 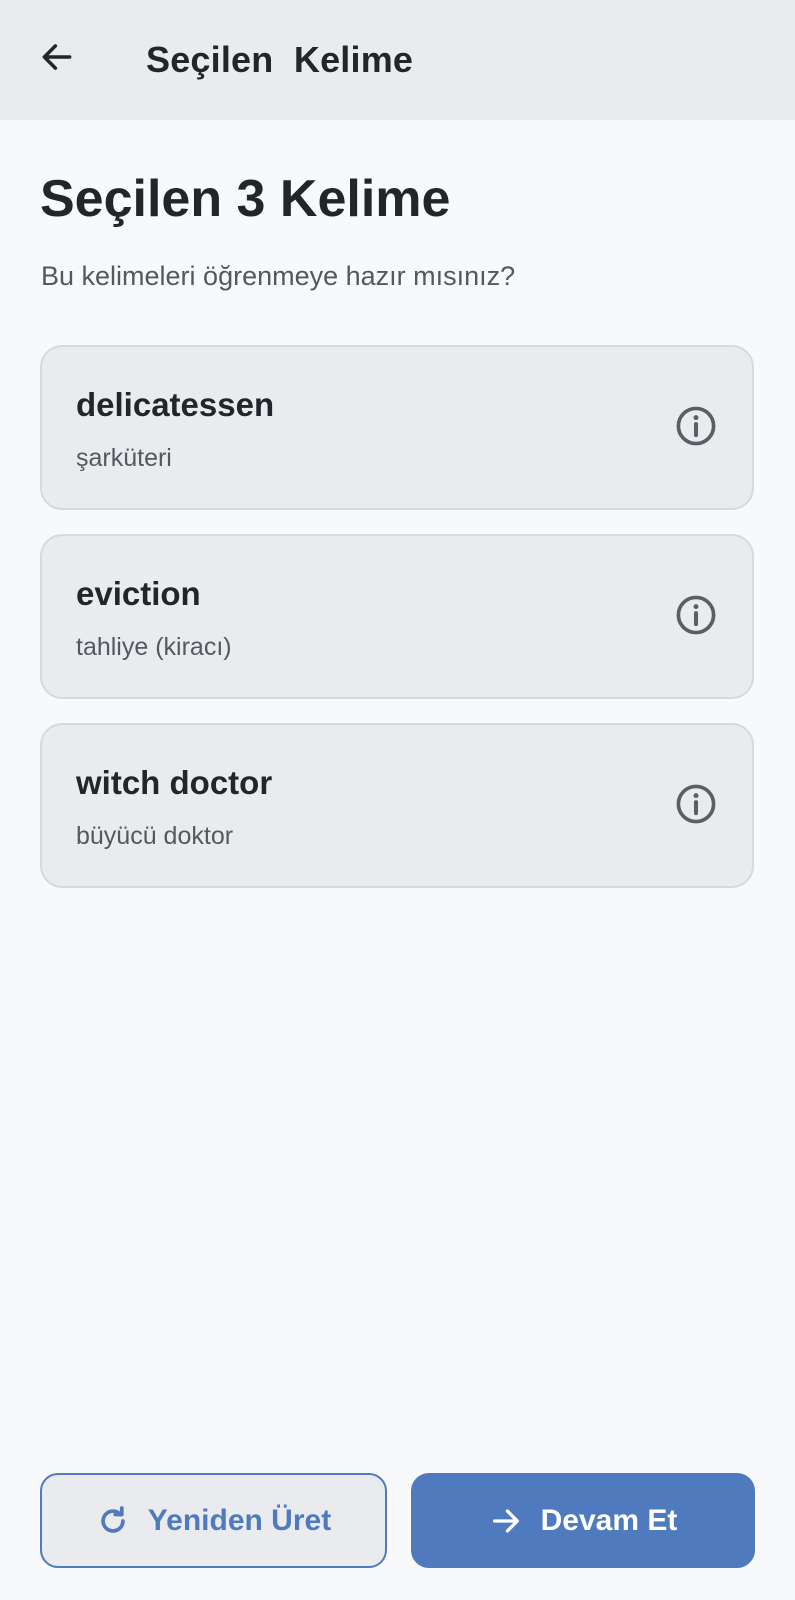 What do you see at coordinates (397, 616) in the screenshot?
I see `word-card: eviction tahliye (kiracı)` at bounding box center [397, 616].